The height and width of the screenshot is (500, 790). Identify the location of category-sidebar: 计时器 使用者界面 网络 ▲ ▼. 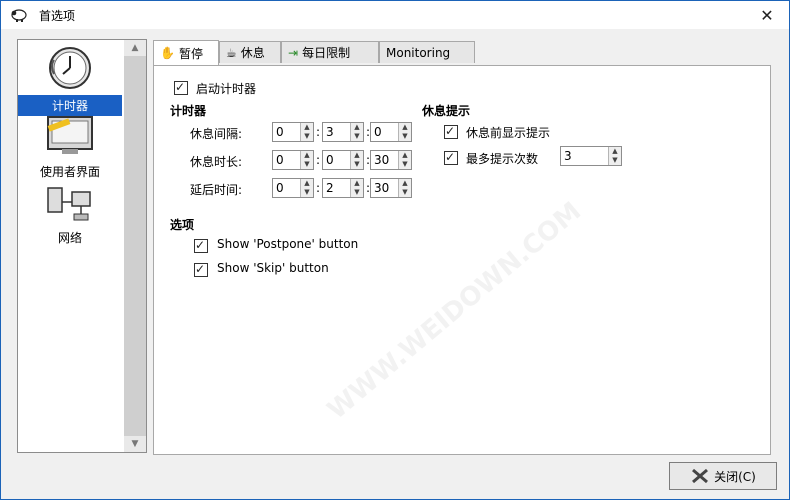
(82, 246).